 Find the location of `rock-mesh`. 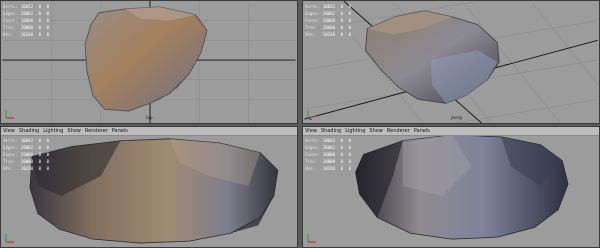

rock-mesh is located at coordinates (146, 59).